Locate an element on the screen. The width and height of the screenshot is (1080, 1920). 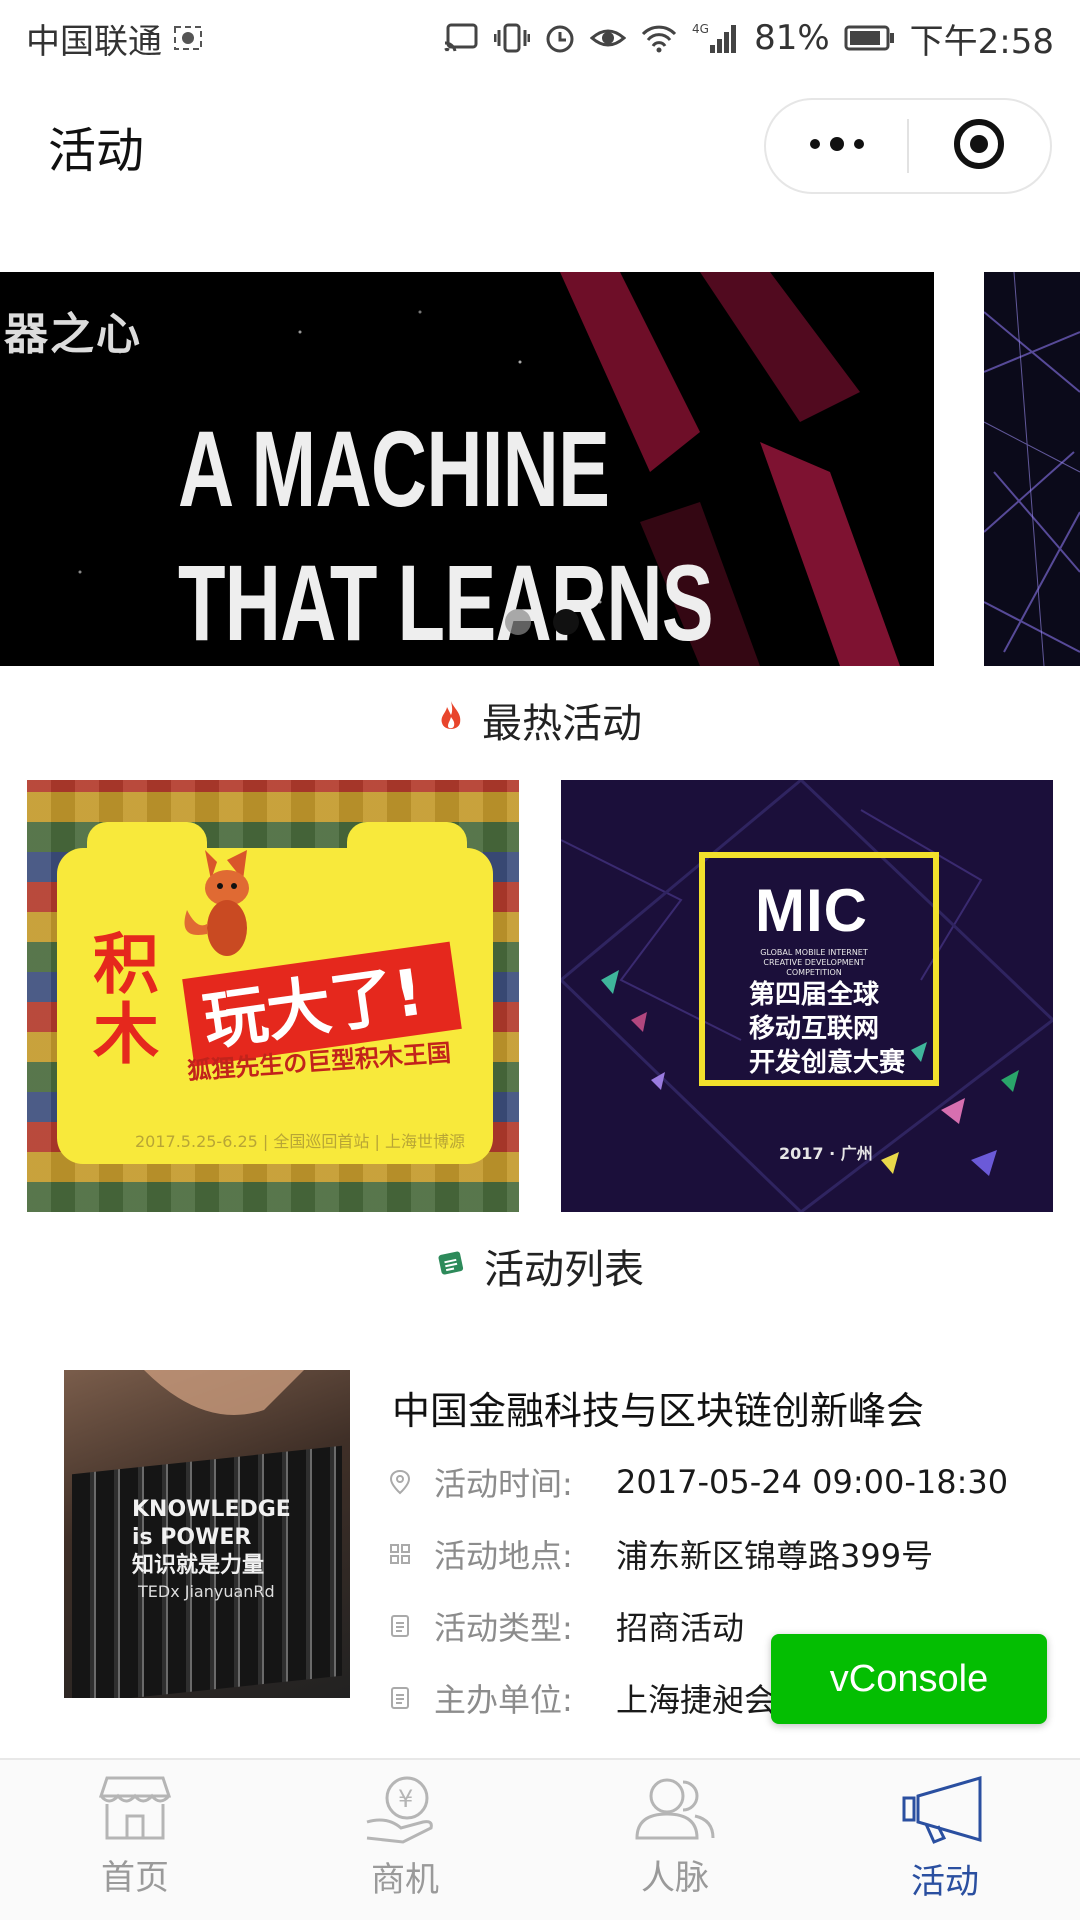
target-circle-icon is located at coordinates (979, 146).